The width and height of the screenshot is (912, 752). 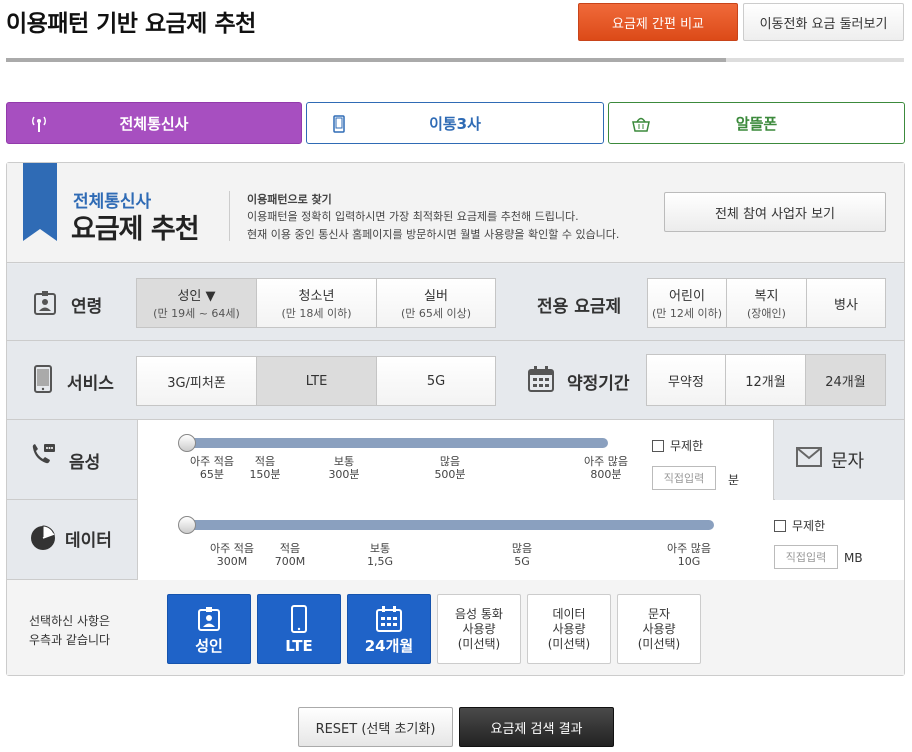 I want to click on data-tick: 아주 많음 10G, so click(x=689, y=555).